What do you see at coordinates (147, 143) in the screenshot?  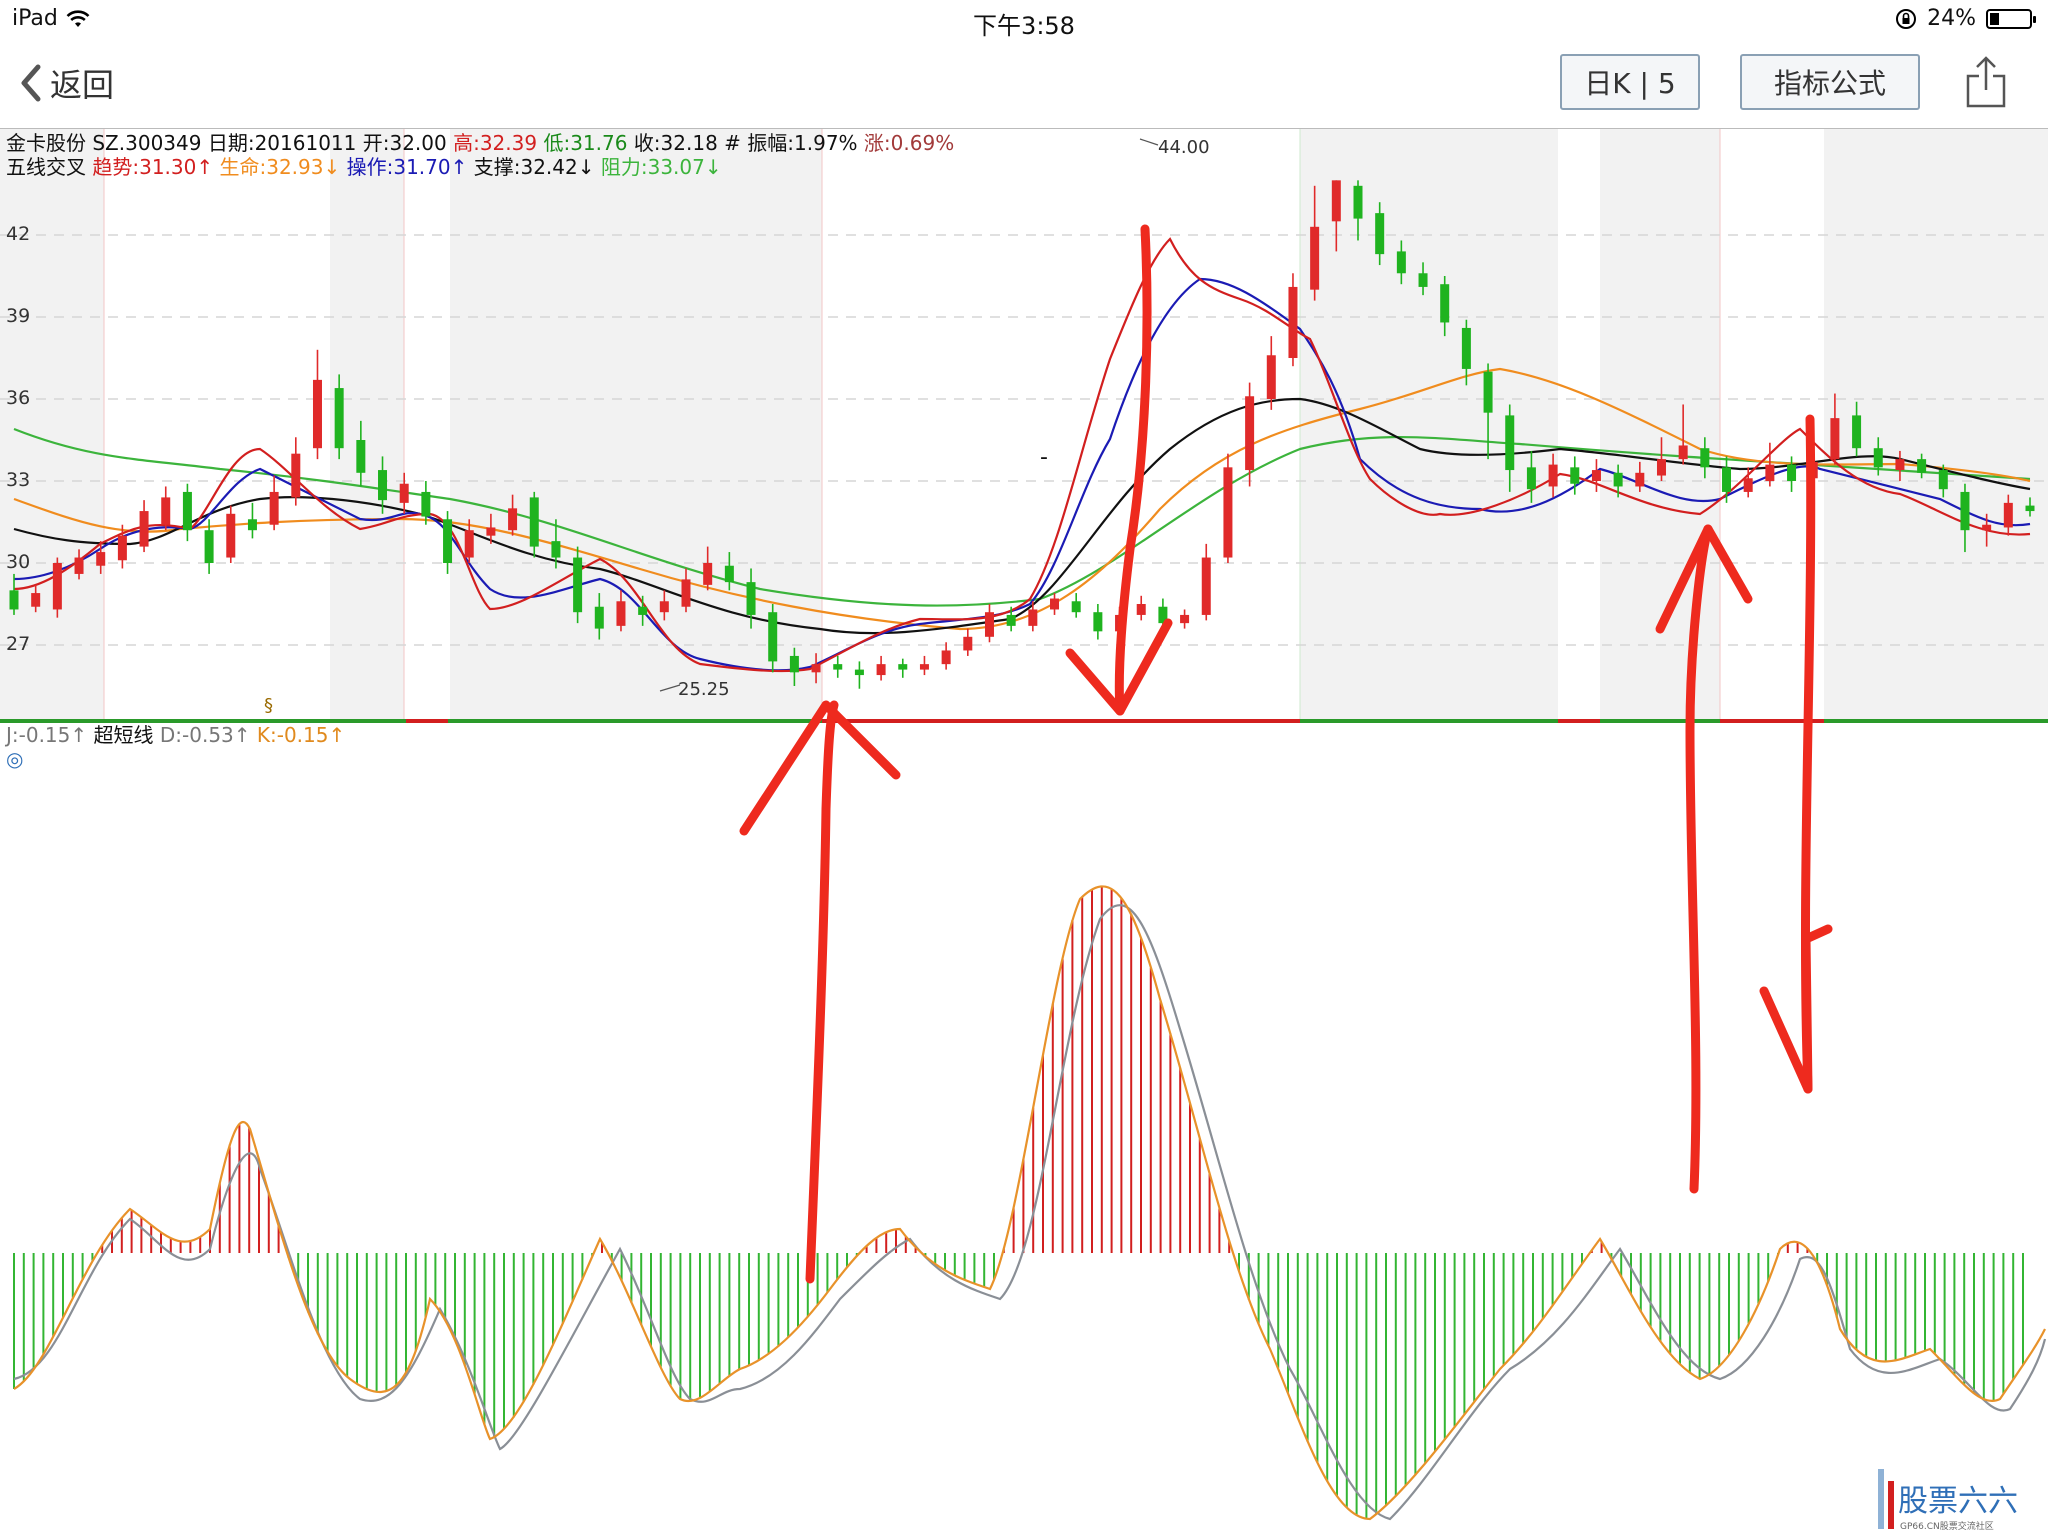 I see `stock-code: SZ.300349` at bounding box center [147, 143].